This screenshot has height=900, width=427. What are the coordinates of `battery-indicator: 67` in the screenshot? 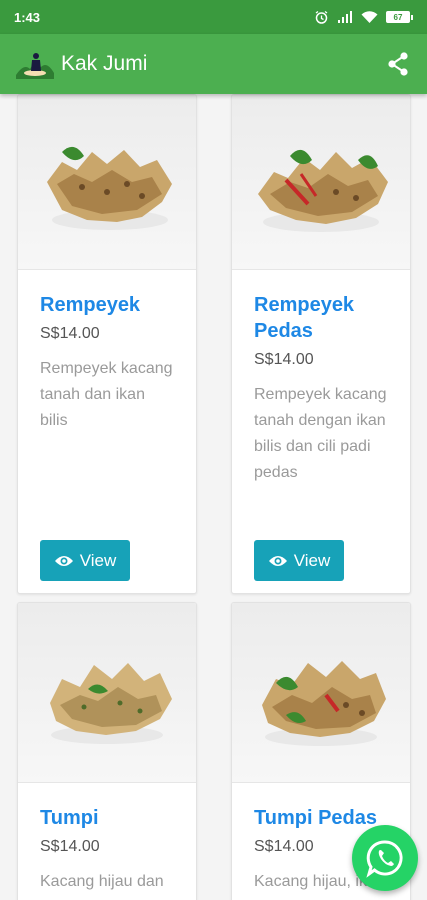 It's located at (399, 17).